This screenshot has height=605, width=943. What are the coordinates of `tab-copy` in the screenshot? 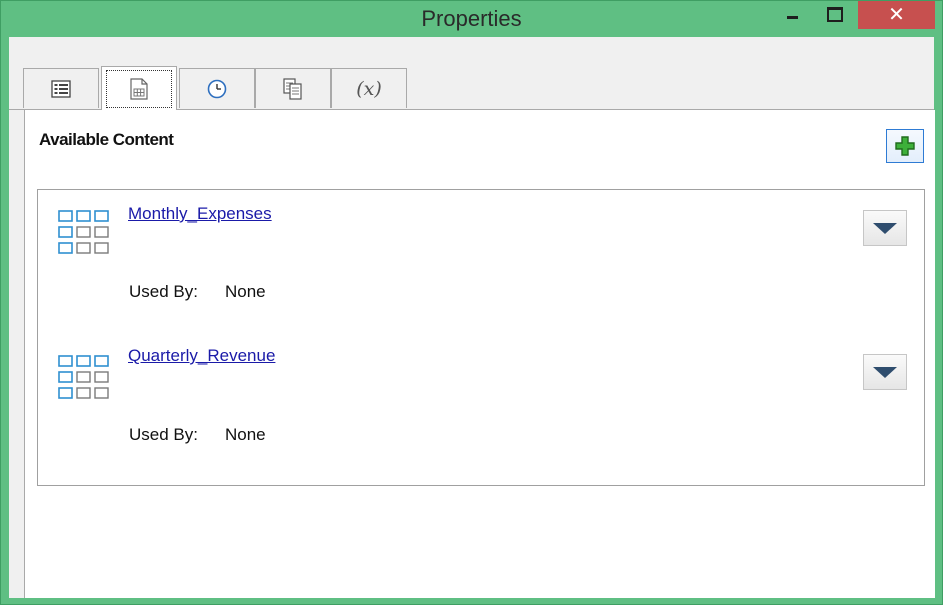 It's located at (293, 88).